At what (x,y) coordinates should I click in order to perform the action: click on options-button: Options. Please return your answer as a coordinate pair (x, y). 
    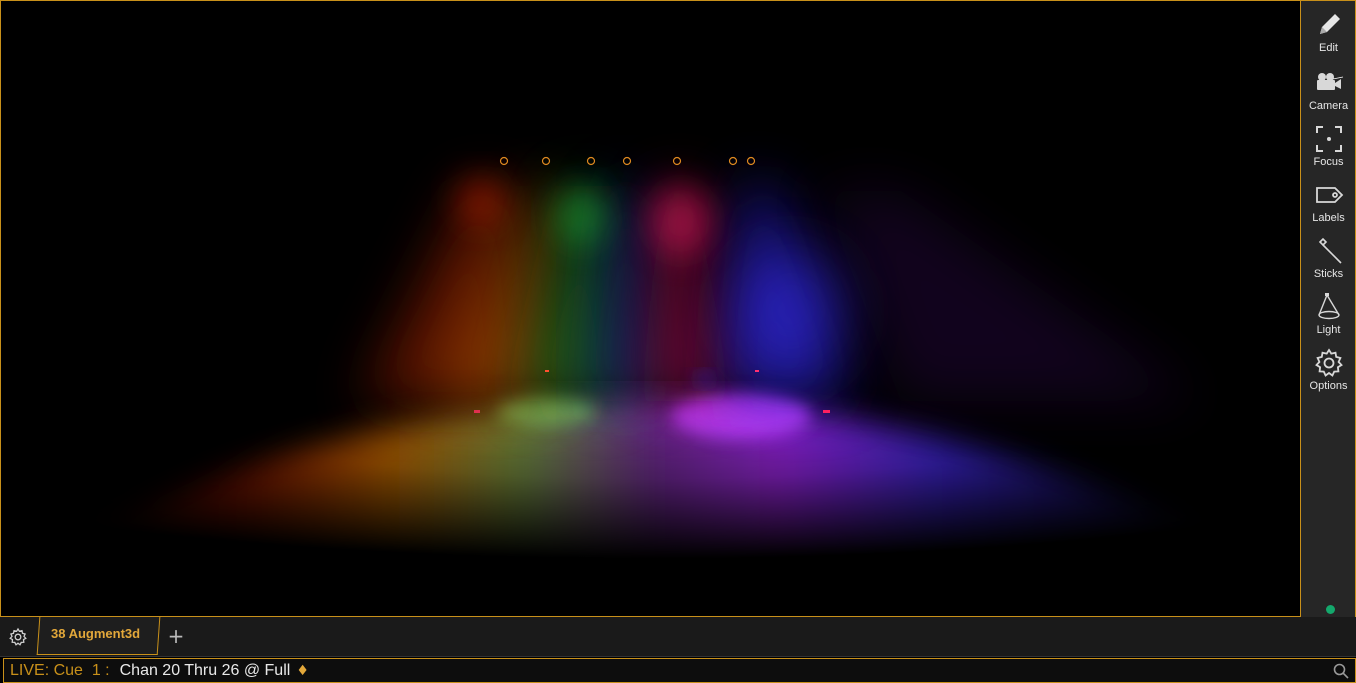
    Looking at the image, I should click on (1328, 369).